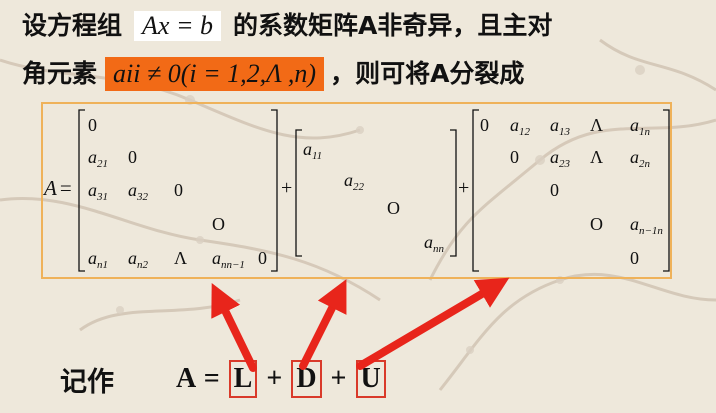 The width and height of the screenshot is (716, 413). I want to click on box-u: U, so click(370, 379).